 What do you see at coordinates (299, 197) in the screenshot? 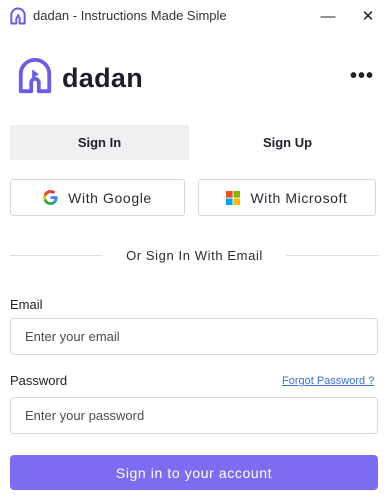
I see `microsoft-button-label: With Microsoft` at bounding box center [299, 197].